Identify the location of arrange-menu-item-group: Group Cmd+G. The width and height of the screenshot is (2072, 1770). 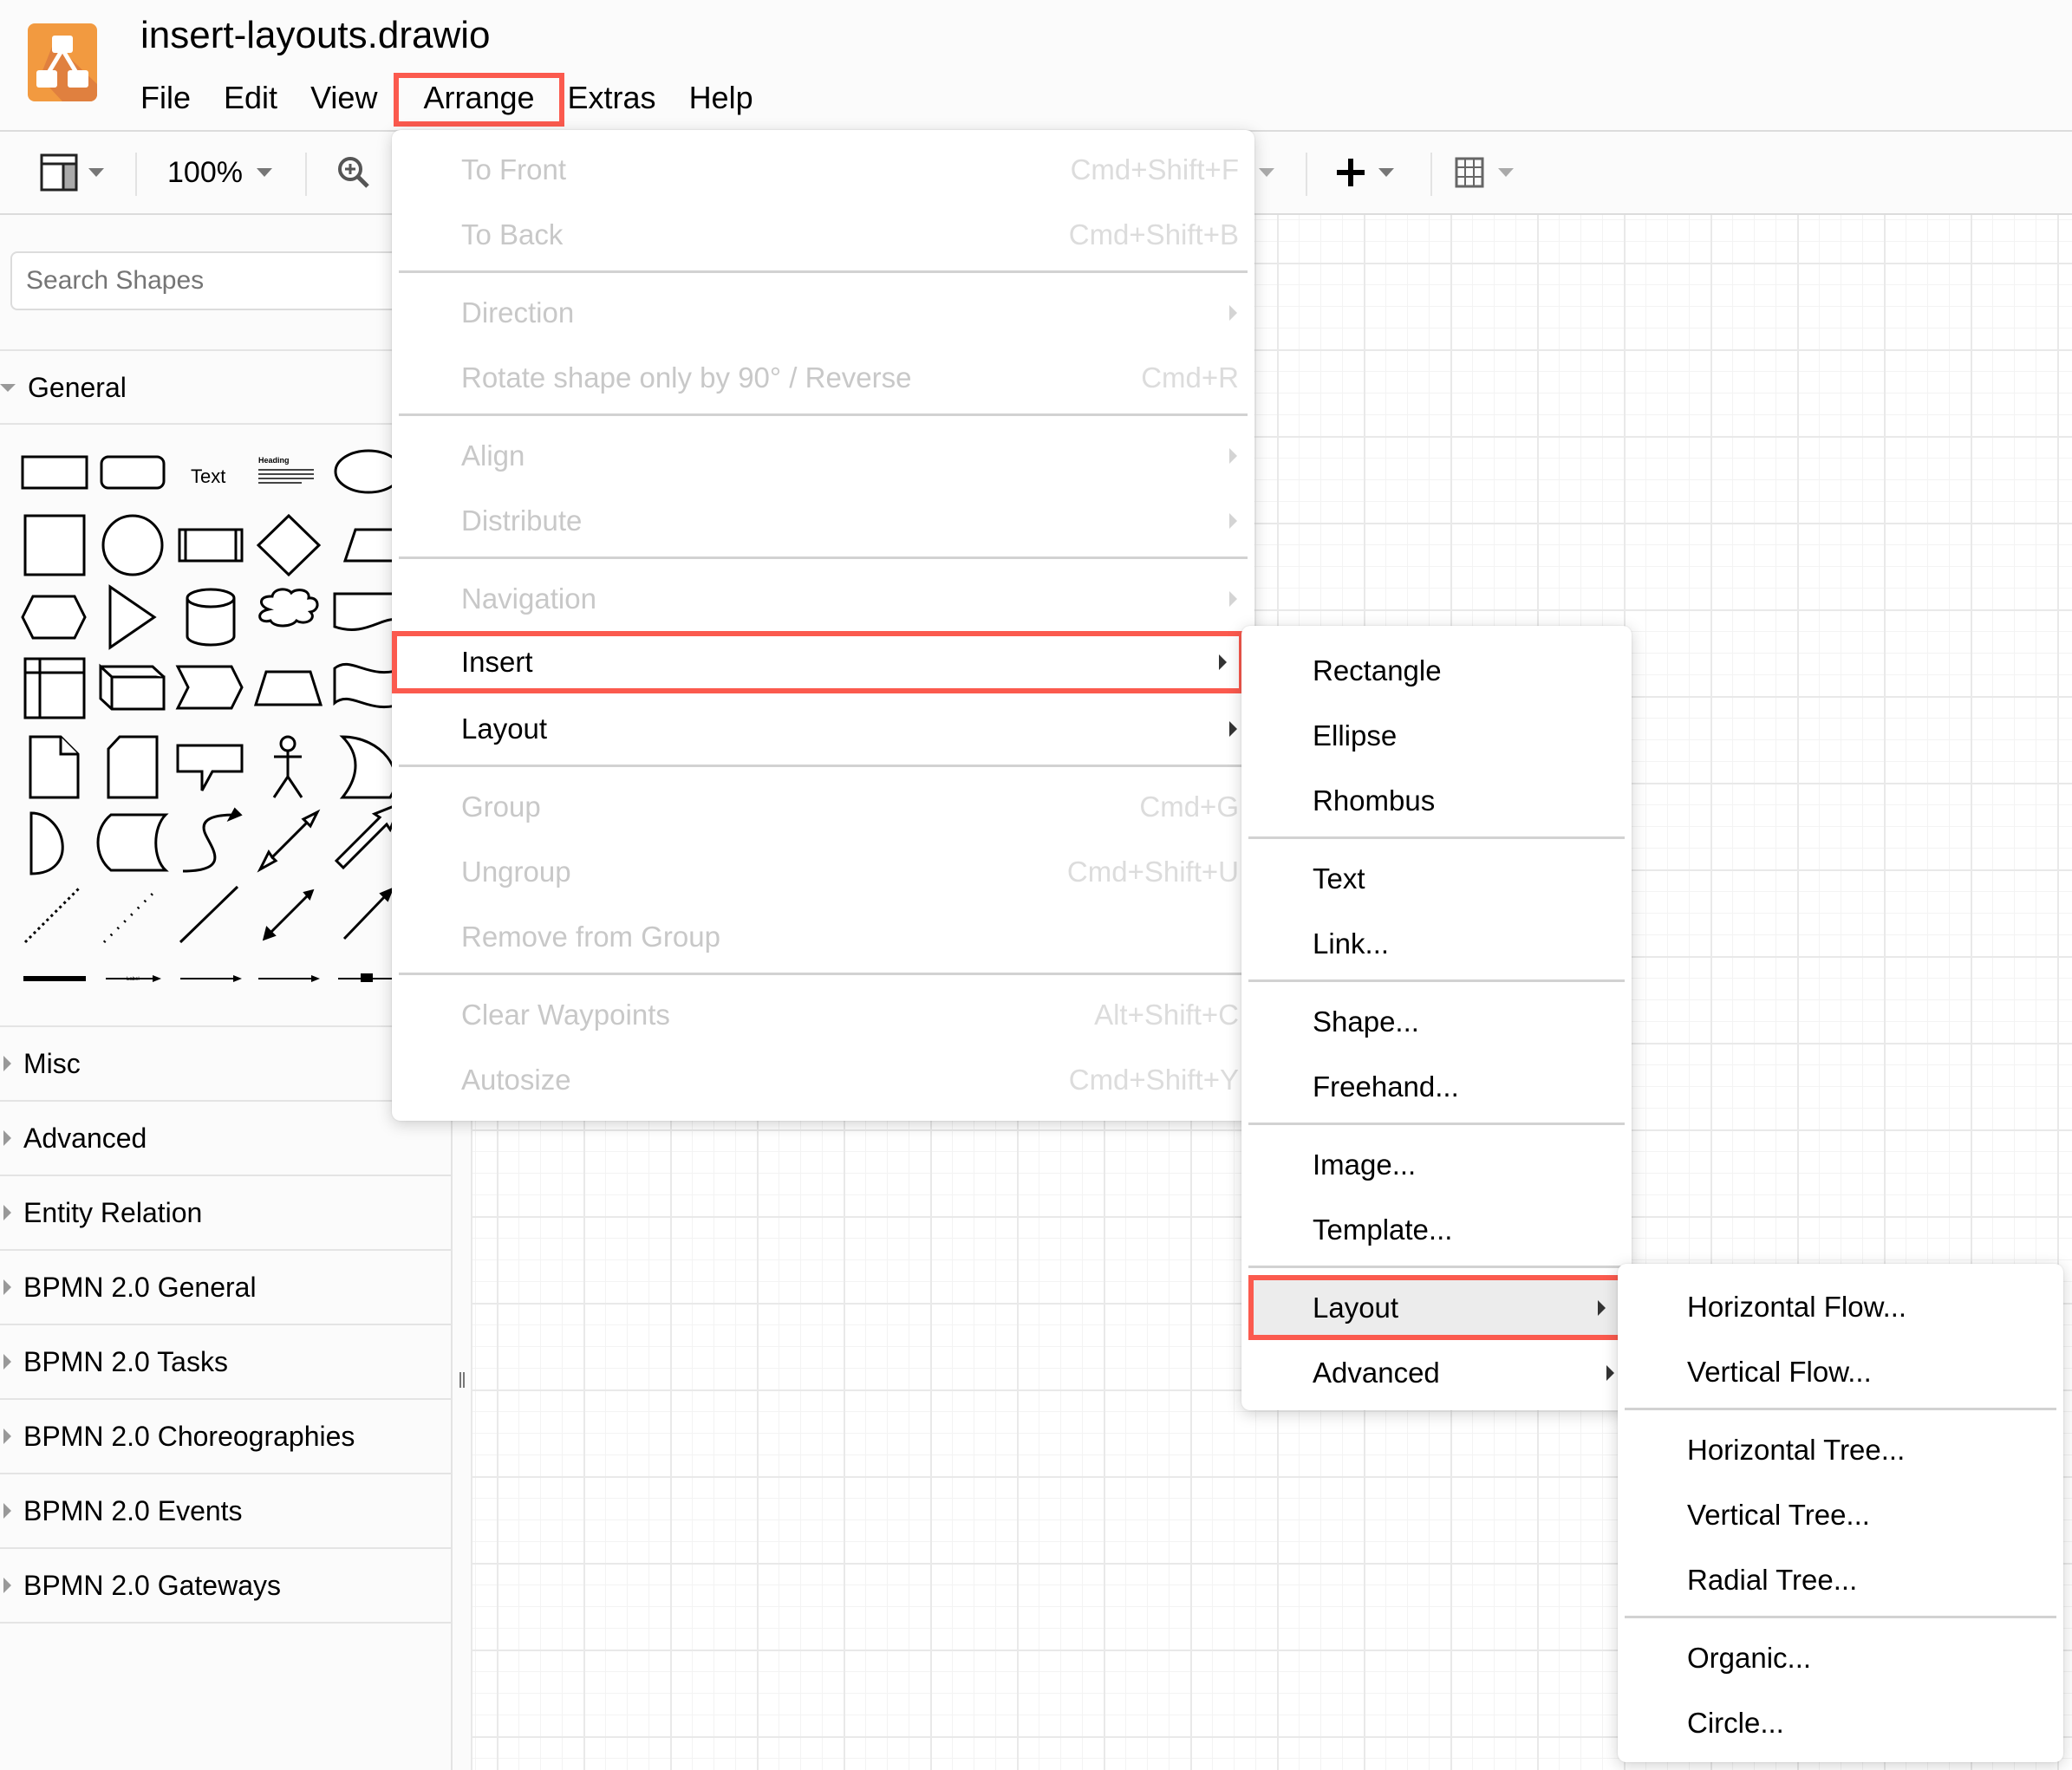
(823, 806).